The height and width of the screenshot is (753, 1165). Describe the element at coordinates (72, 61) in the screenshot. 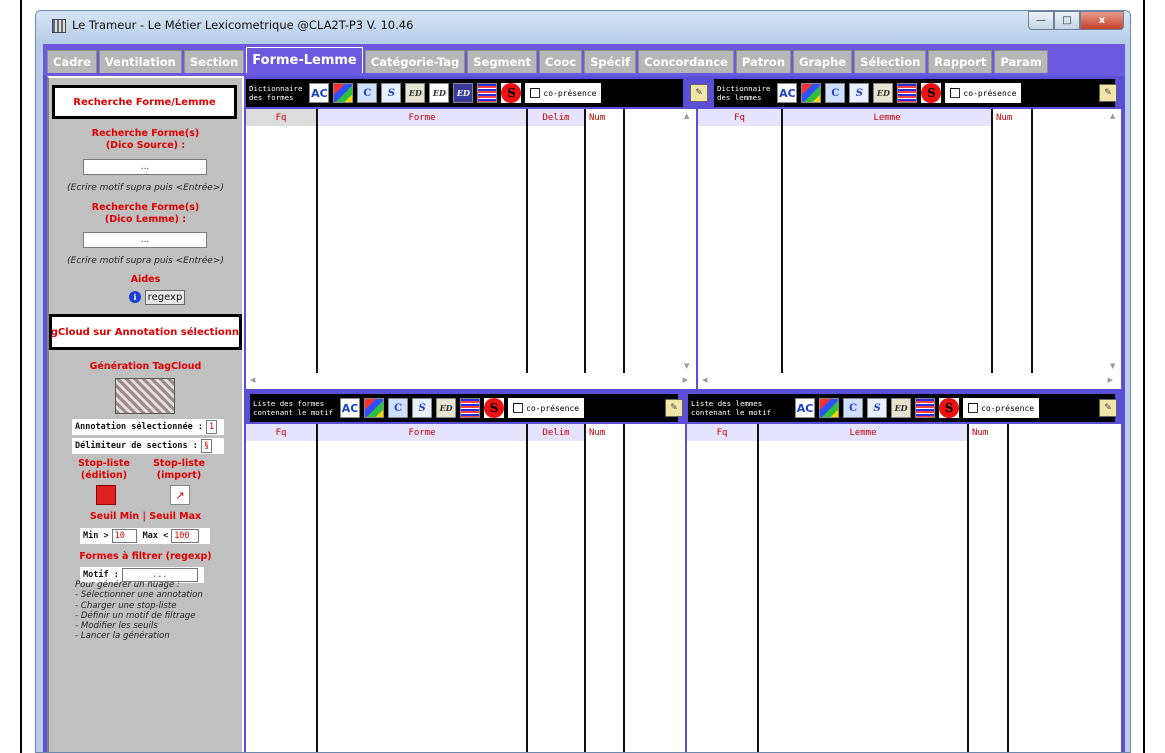

I see `tab-cadre: Cadre` at that location.